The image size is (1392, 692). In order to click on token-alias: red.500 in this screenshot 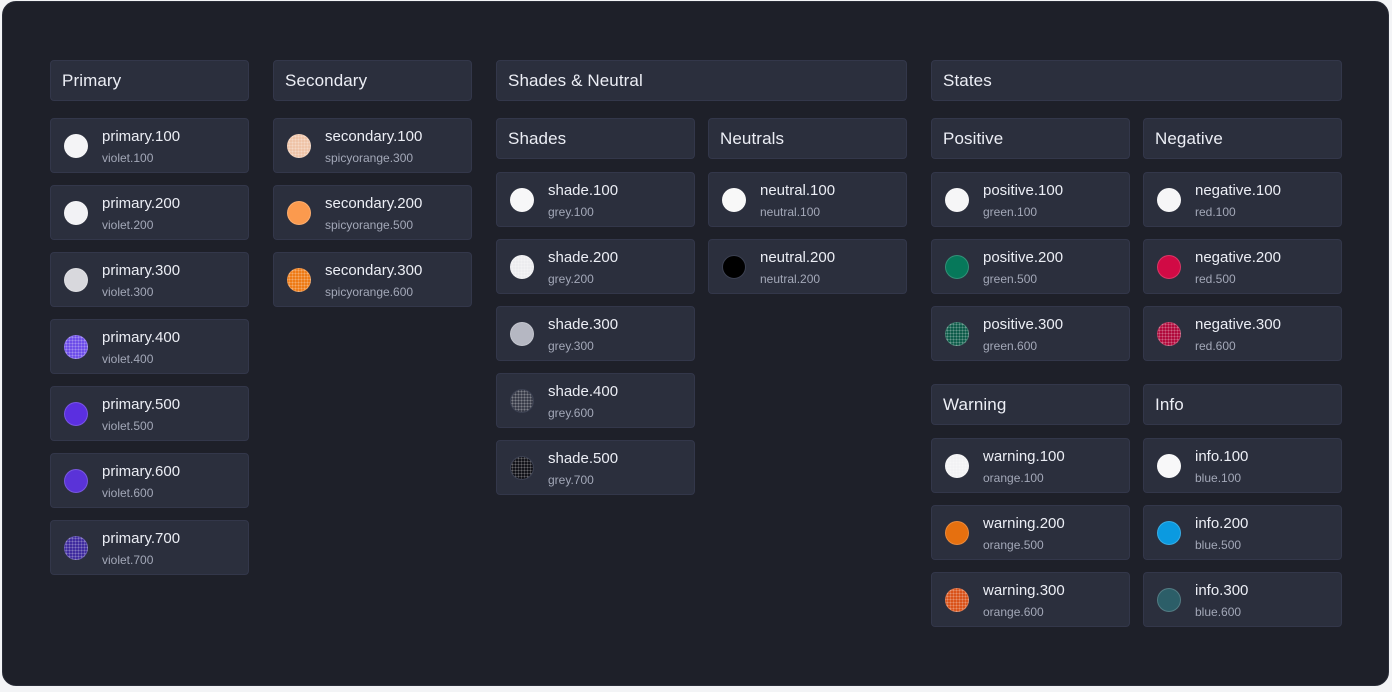, I will do `click(1215, 279)`.